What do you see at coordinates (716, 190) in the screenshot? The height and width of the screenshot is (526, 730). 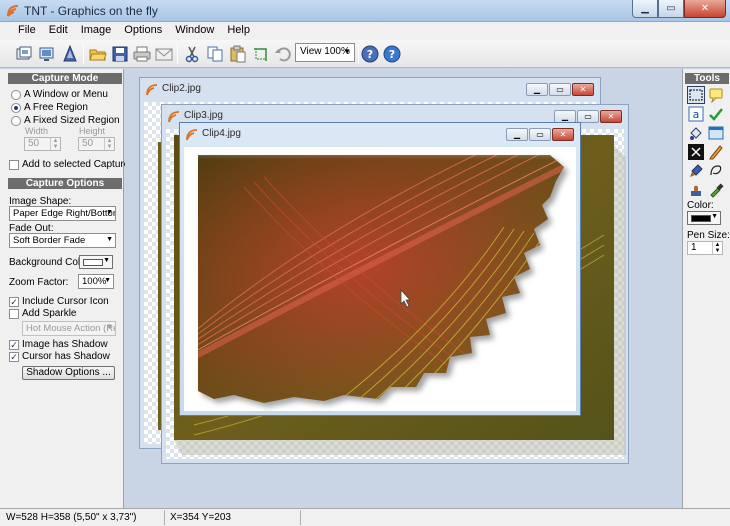 I see `eyedropper-tool` at bounding box center [716, 190].